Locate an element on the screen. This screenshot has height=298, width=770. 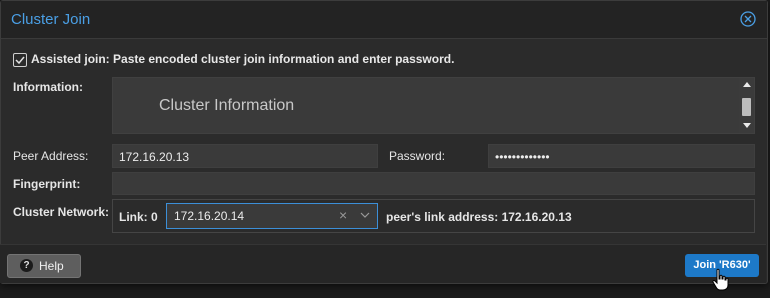
information-label: Information: is located at coordinates (48, 87).